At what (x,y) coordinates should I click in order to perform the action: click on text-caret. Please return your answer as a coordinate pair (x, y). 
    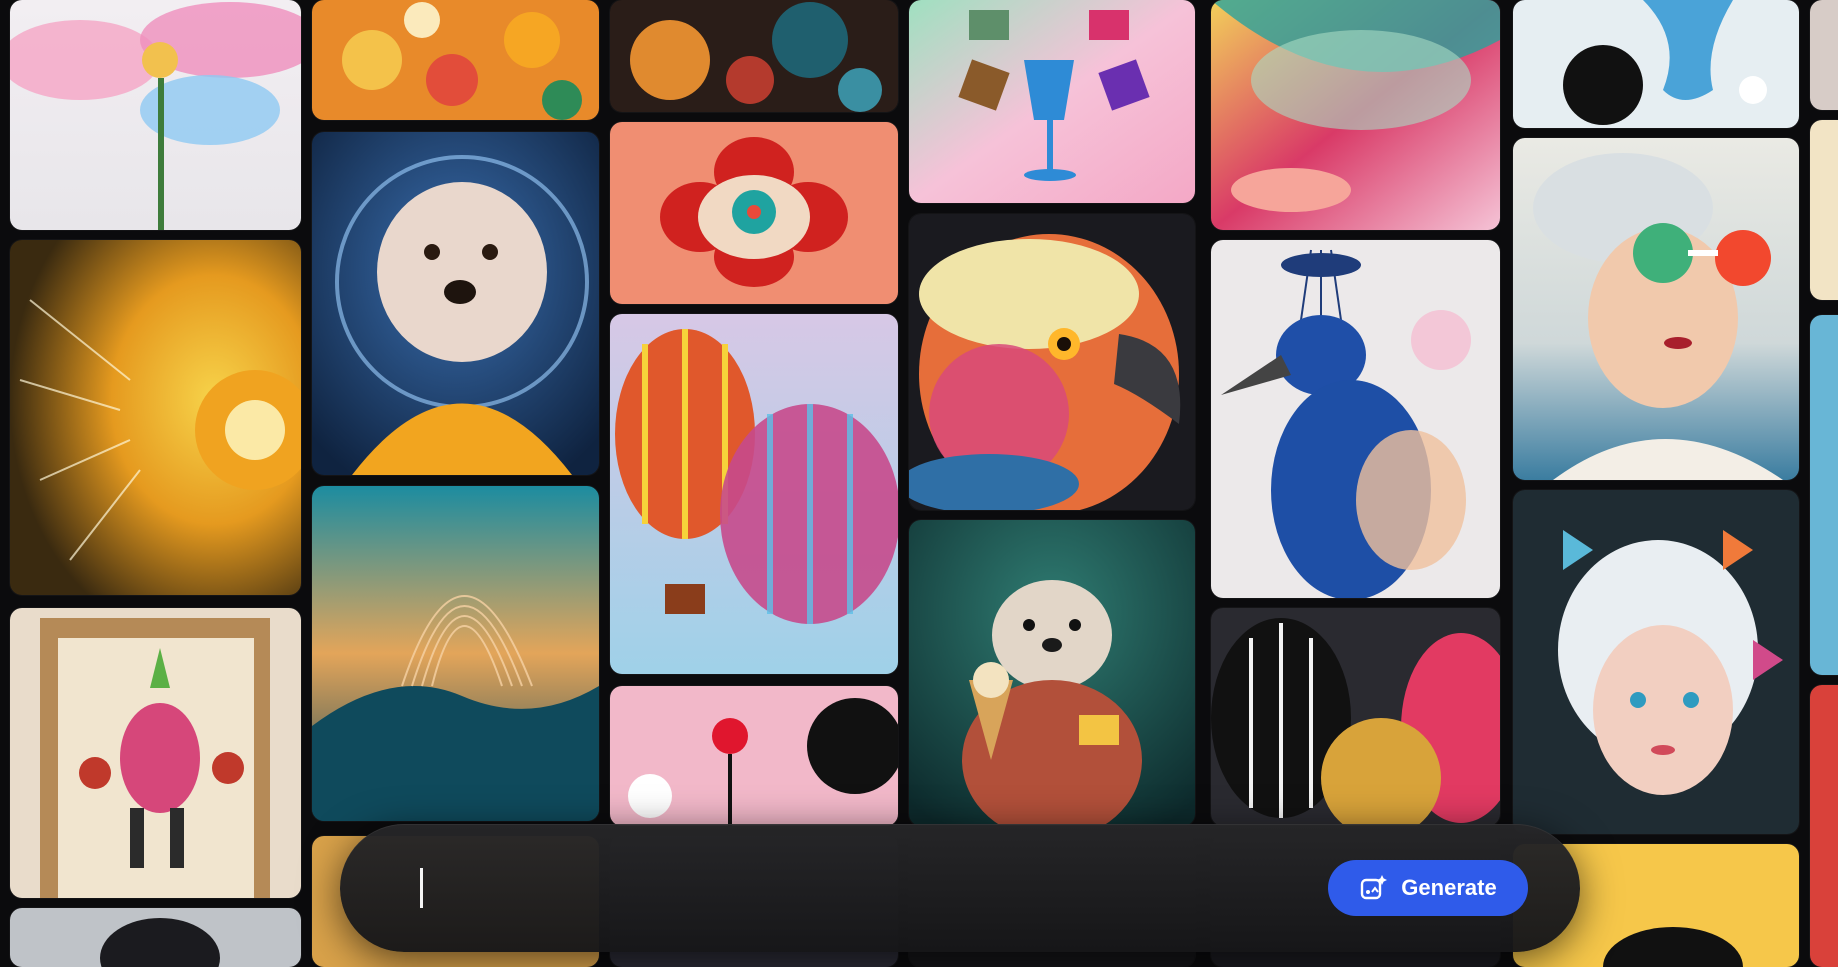
    Looking at the image, I should click on (421, 888).